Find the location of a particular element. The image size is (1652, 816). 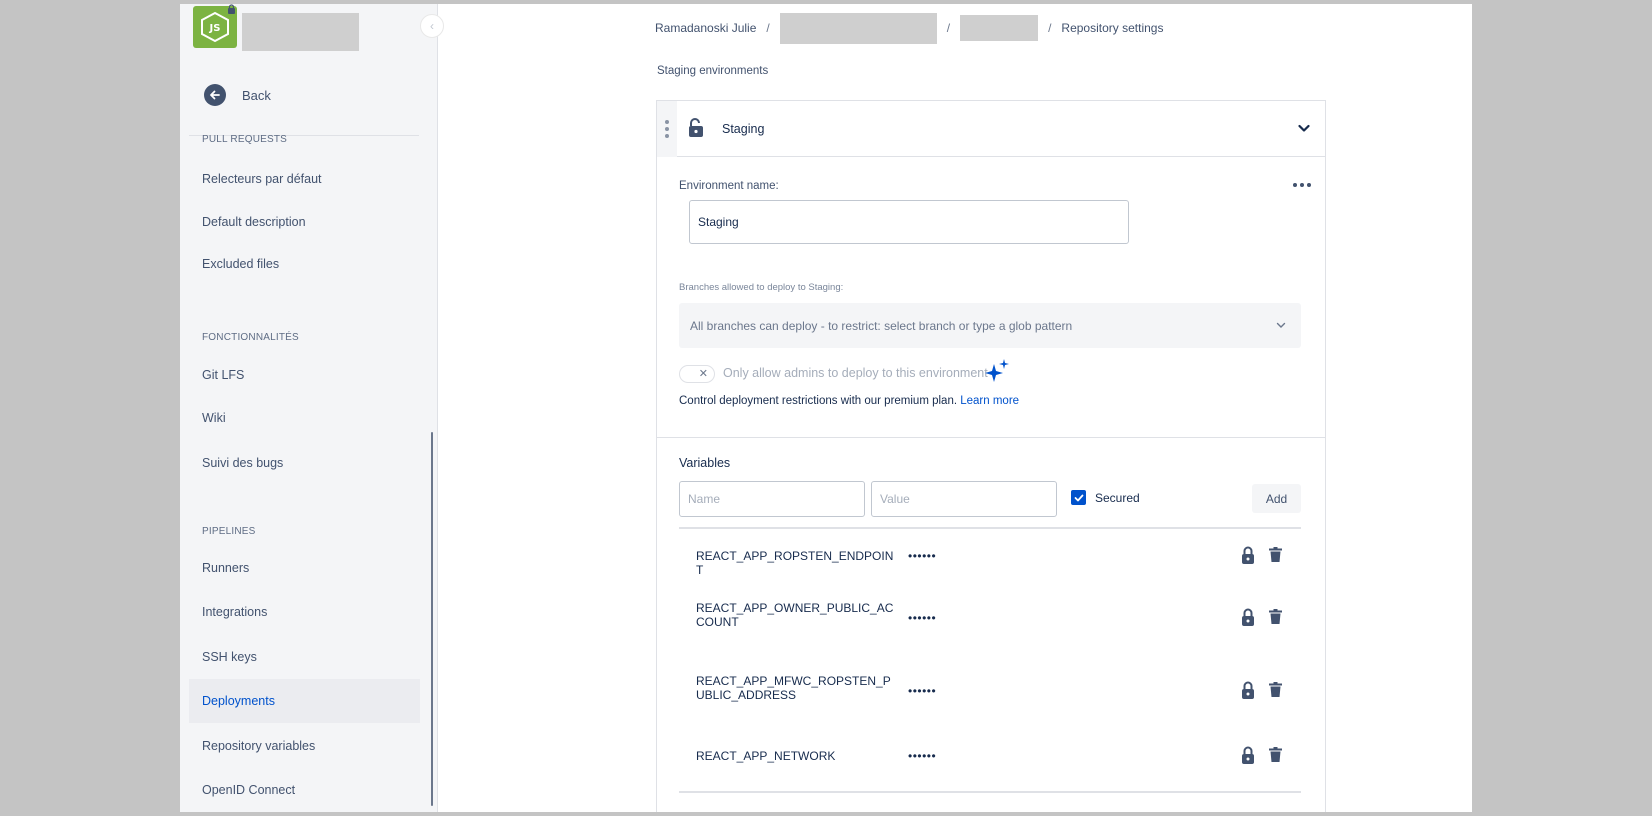

arrow-left-icon is located at coordinates (215, 95).